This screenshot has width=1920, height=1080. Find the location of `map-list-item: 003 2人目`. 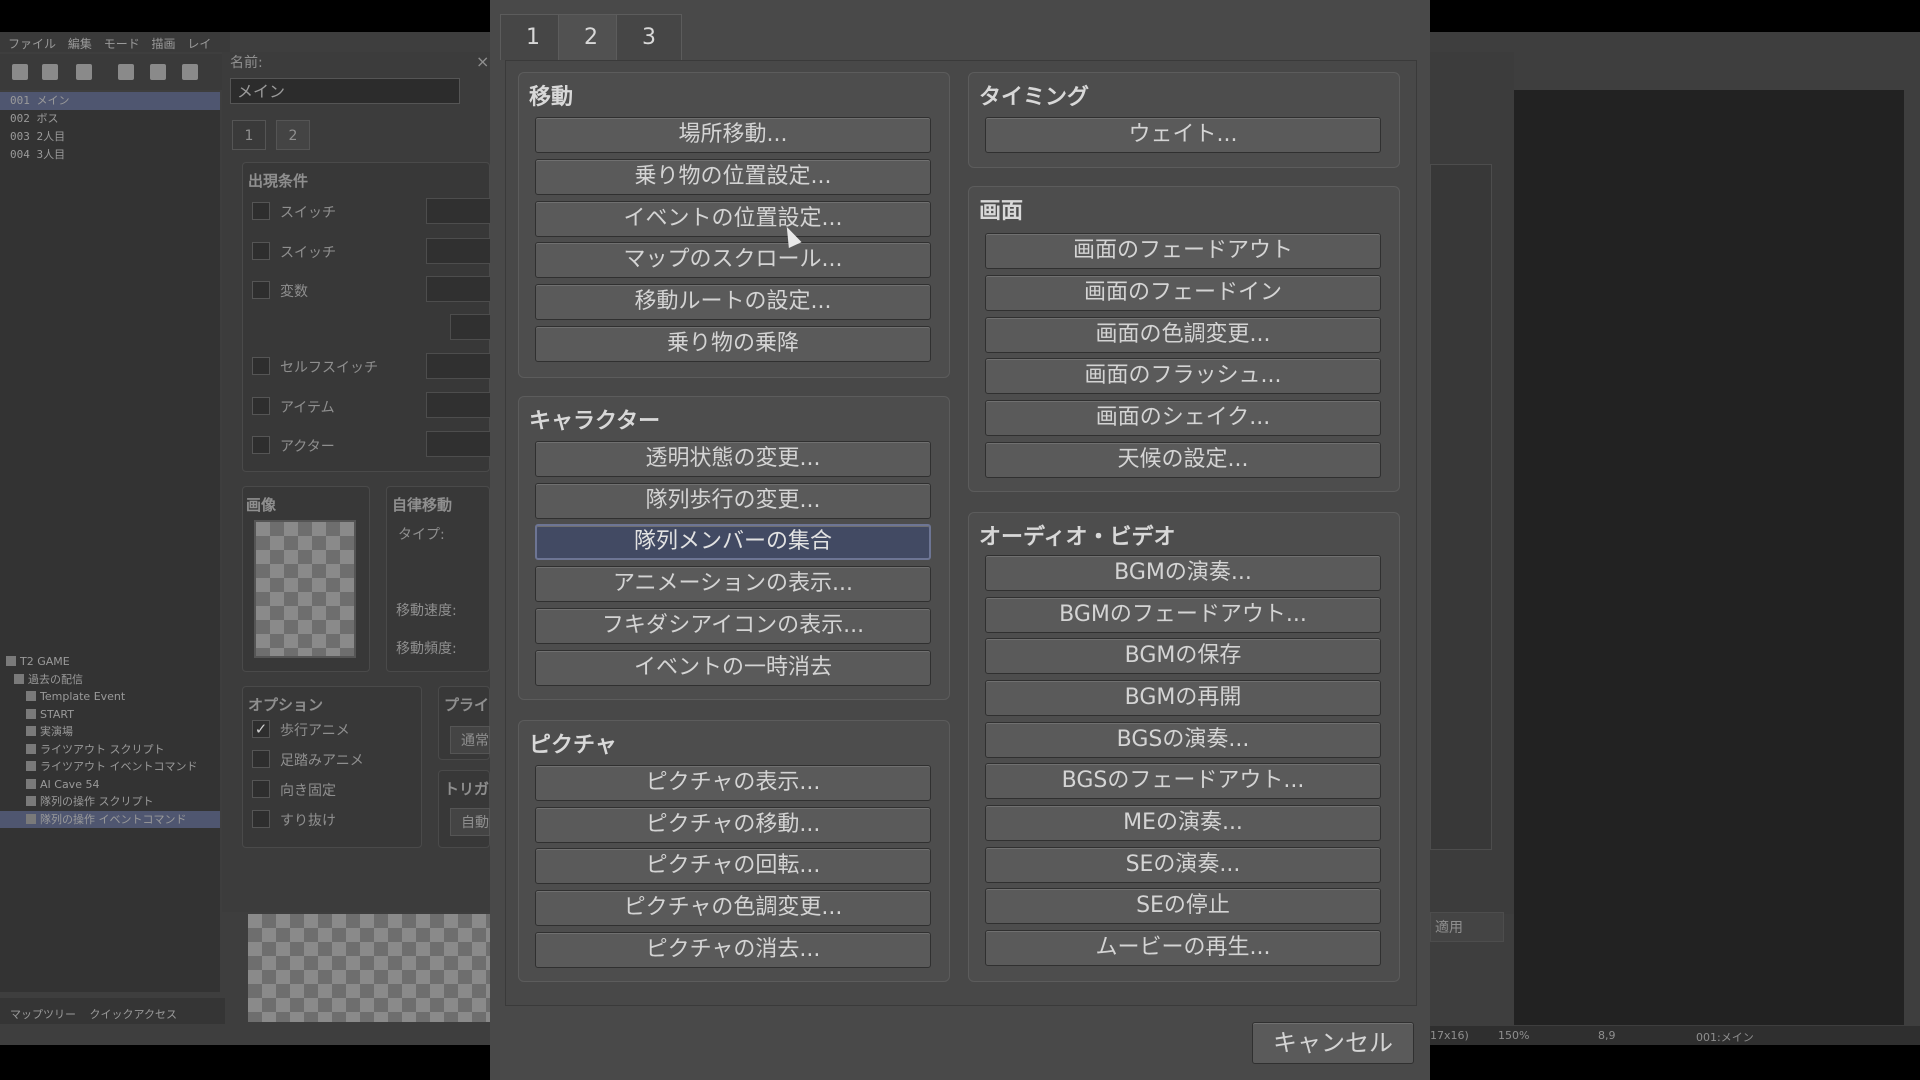

map-list-item: 003 2人目 is located at coordinates (110, 137).